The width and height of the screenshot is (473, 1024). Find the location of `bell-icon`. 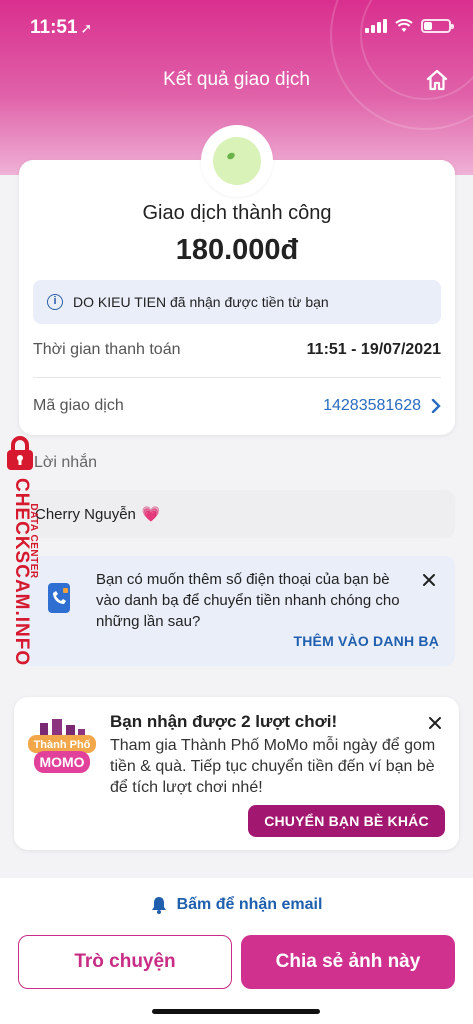

bell-icon is located at coordinates (158, 905).